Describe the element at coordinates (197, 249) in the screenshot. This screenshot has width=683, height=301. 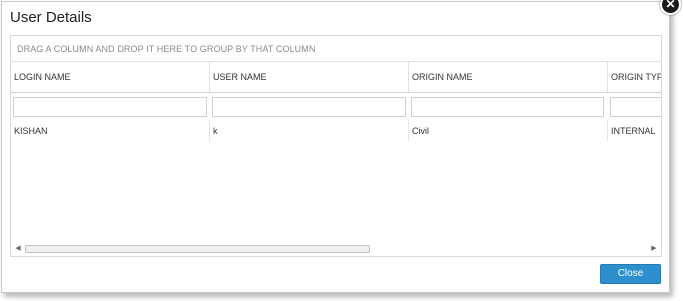
I see `scrollbar-thumb` at that location.